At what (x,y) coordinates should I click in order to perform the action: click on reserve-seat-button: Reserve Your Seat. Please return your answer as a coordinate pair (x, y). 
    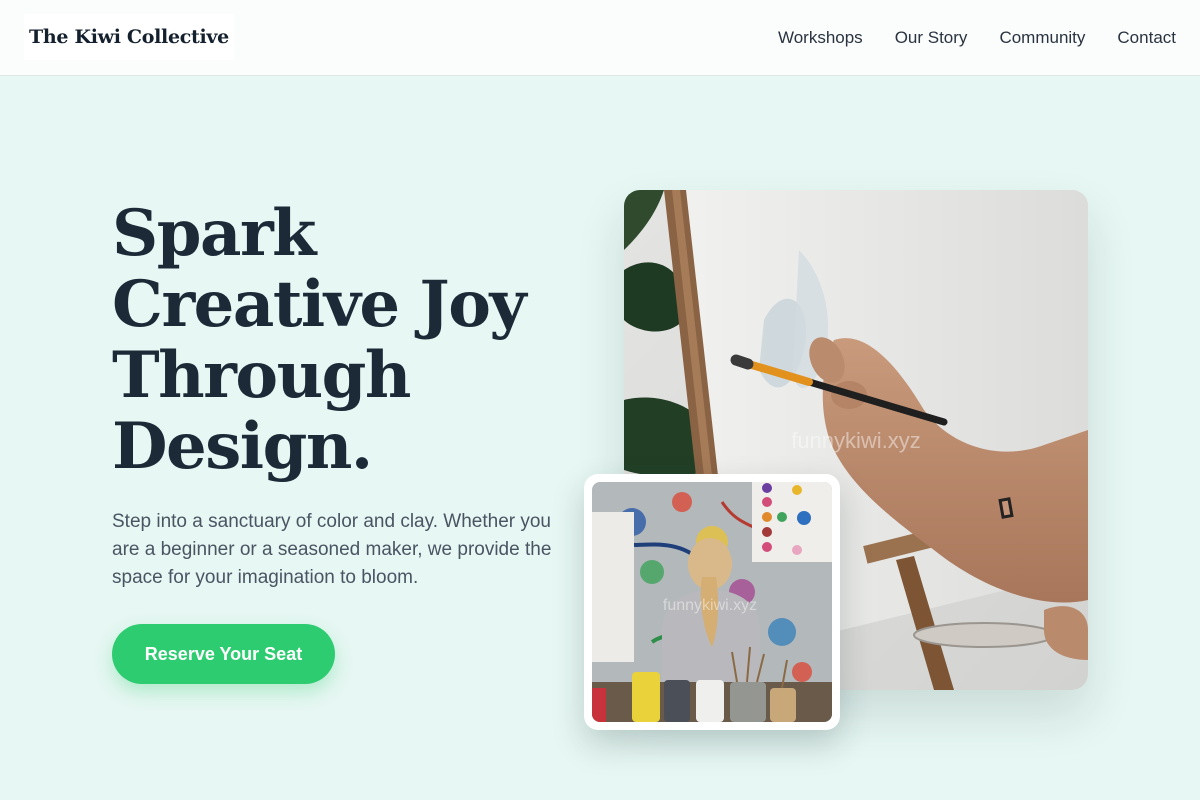
    Looking at the image, I should click on (223, 654).